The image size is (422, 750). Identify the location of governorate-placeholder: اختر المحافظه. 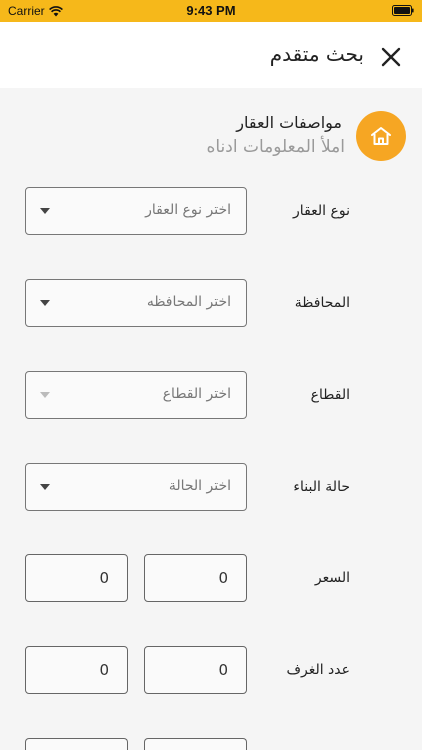
(188, 302).